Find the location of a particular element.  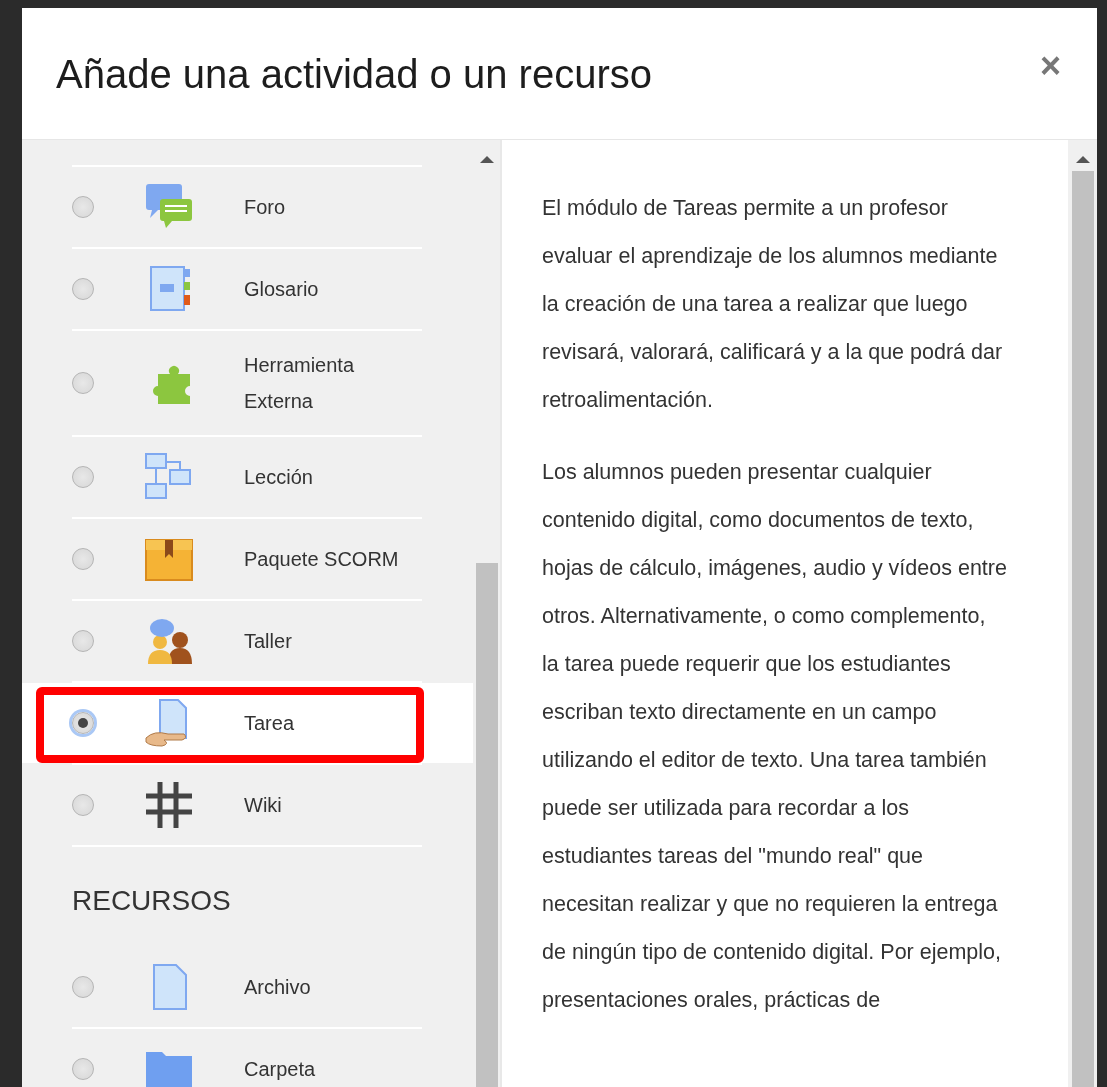

activity-option: Taller is located at coordinates (247, 641).